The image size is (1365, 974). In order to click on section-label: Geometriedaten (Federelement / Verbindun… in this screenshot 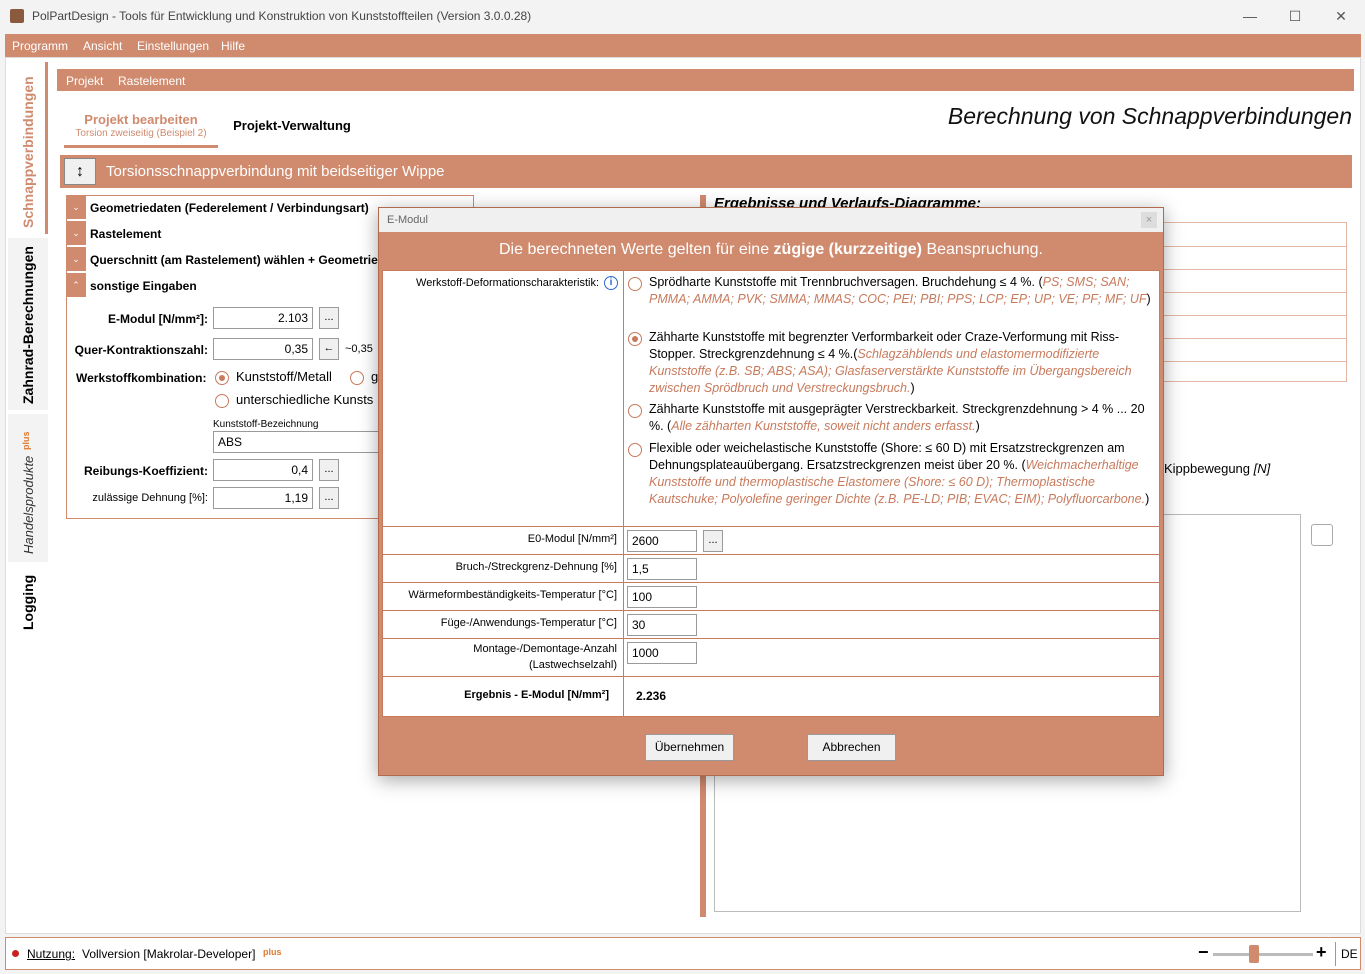, I will do `click(229, 208)`.